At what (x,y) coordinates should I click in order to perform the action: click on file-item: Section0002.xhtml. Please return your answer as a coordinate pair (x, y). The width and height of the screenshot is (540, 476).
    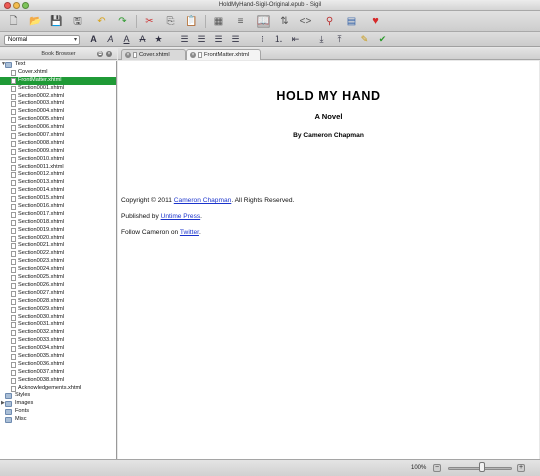
    Looking at the image, I should click on (58, 97).